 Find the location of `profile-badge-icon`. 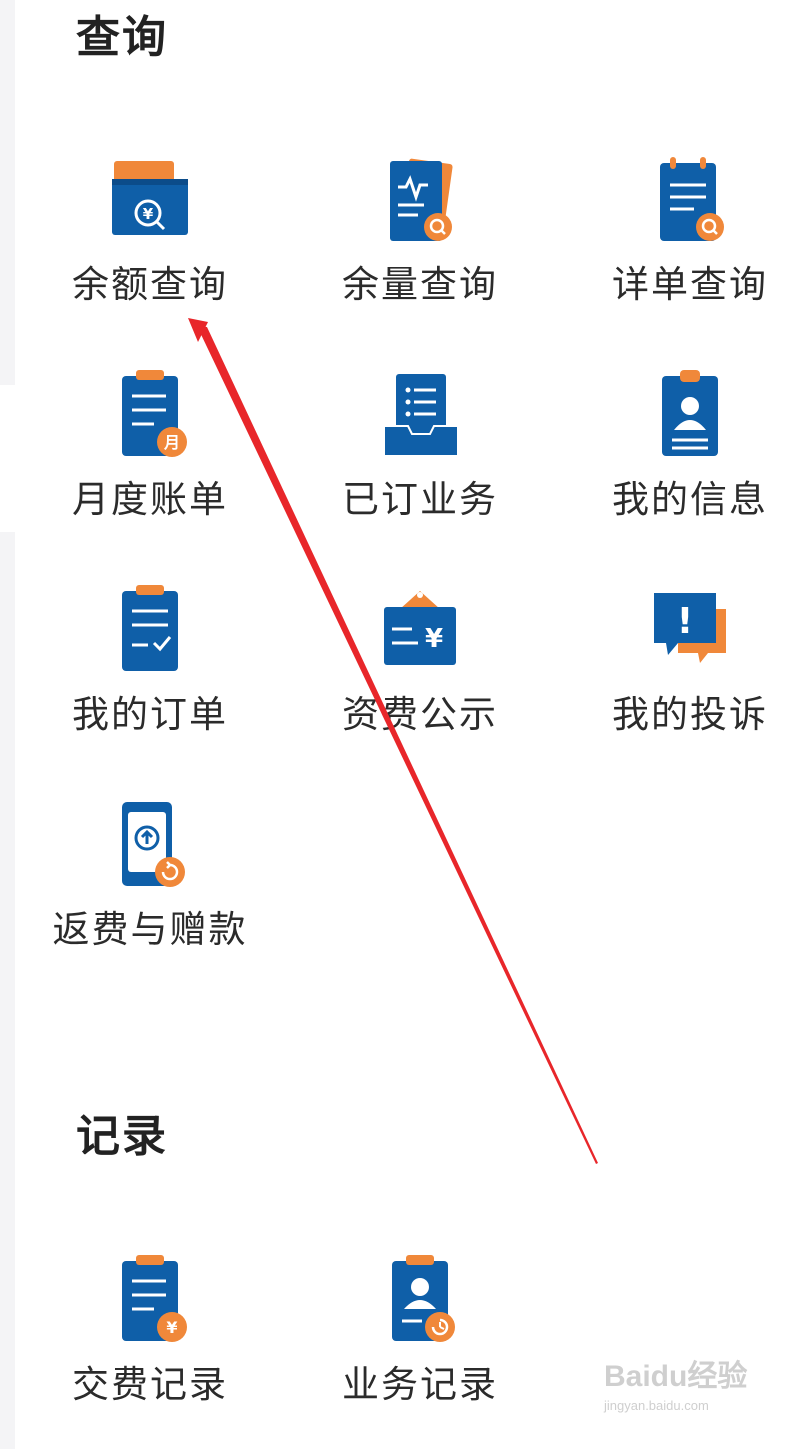

profile-badge-icon is located at coordinates (690, 420).